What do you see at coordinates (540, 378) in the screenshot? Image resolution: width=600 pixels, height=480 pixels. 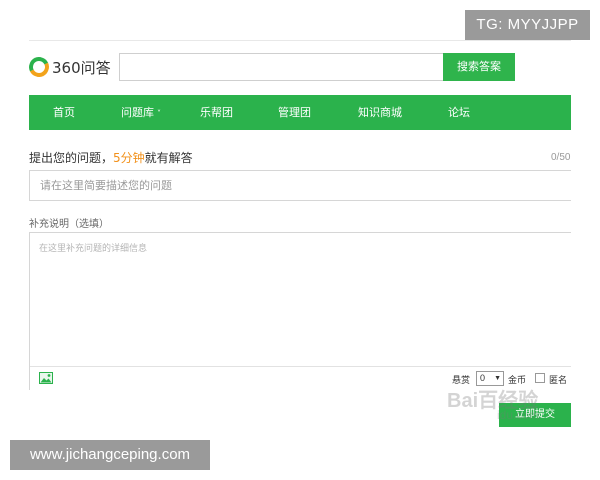 I see `anonymous-checkbox` at bounding box center [540, 378].